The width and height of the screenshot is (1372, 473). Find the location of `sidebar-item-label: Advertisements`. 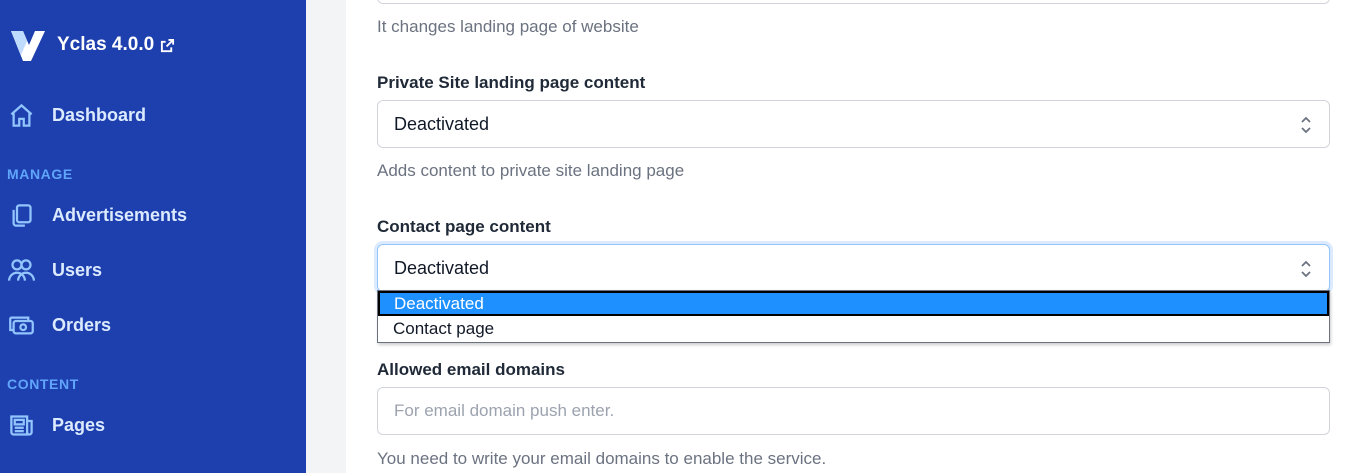

sidebar-item-label: Advertisements is located at coordinates (120, 214).